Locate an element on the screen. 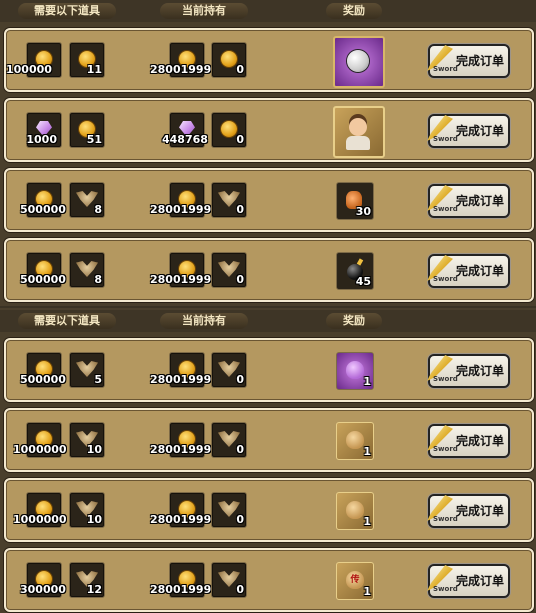 This screenshot has width=536, height=613. order-row: 500000 8 28001999 0 30 完成订单 Sword is located at coordinates (269, 200).